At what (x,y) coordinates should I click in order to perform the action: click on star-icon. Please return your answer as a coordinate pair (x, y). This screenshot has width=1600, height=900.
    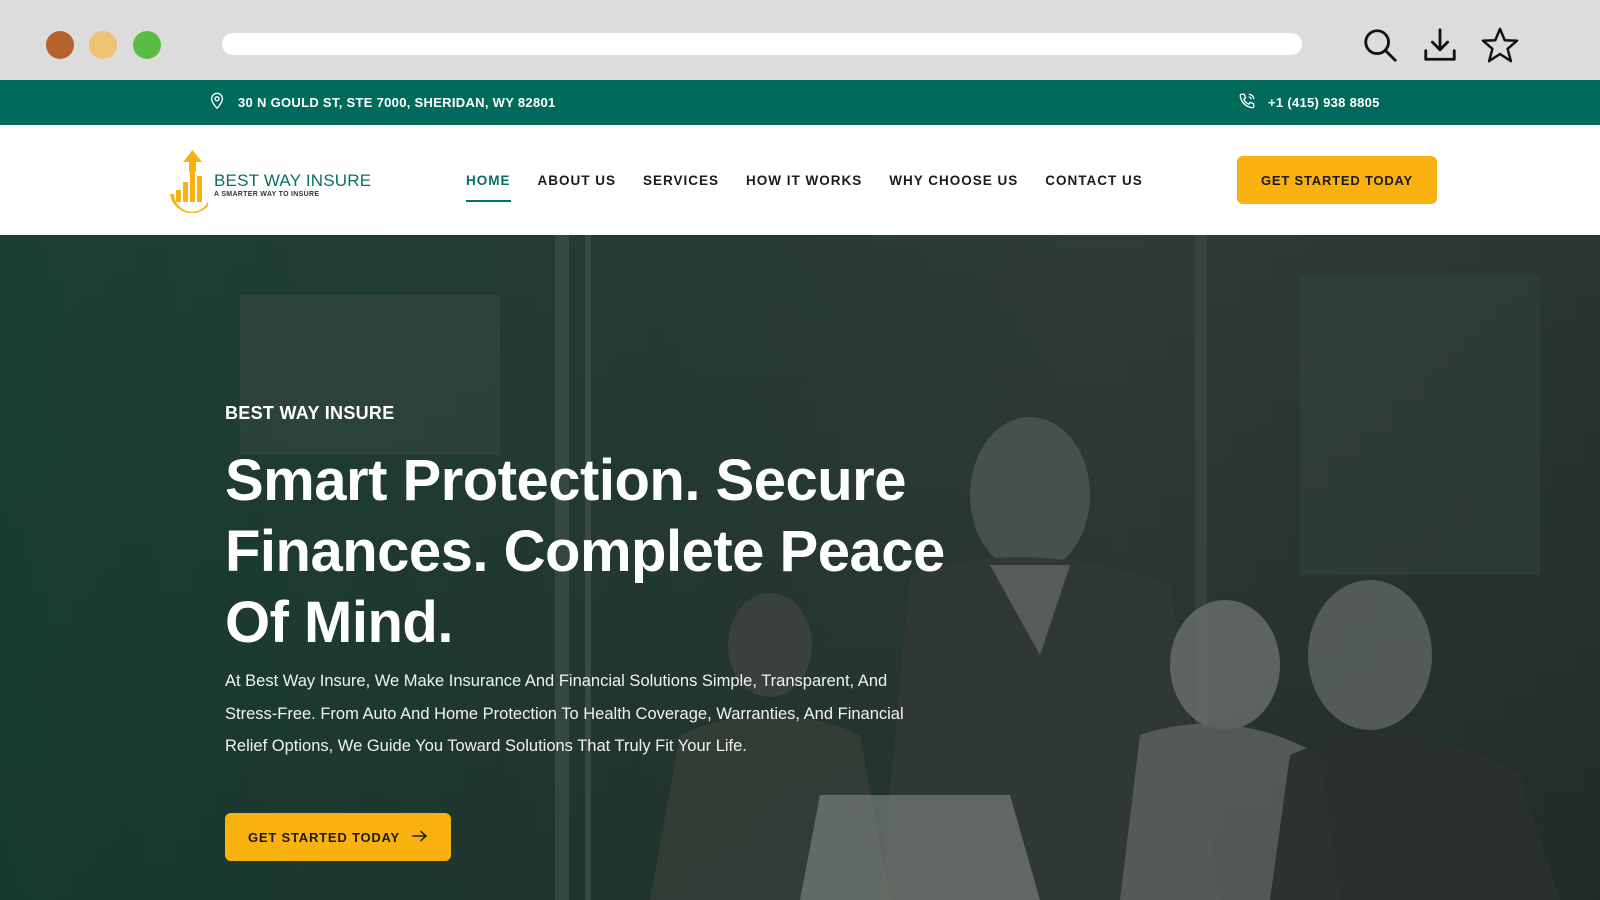
    Looking at the image, I should click on (1500, 45).